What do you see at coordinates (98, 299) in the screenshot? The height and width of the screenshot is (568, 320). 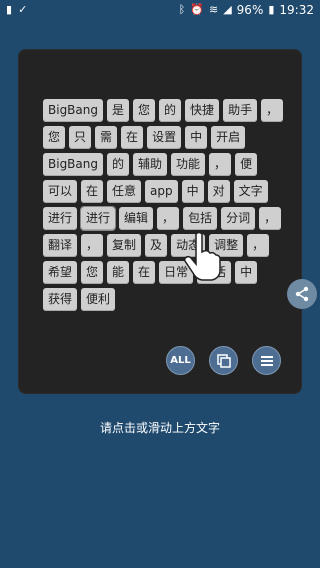 I see `word-chip: 便利` at bounding box center [98, 299].